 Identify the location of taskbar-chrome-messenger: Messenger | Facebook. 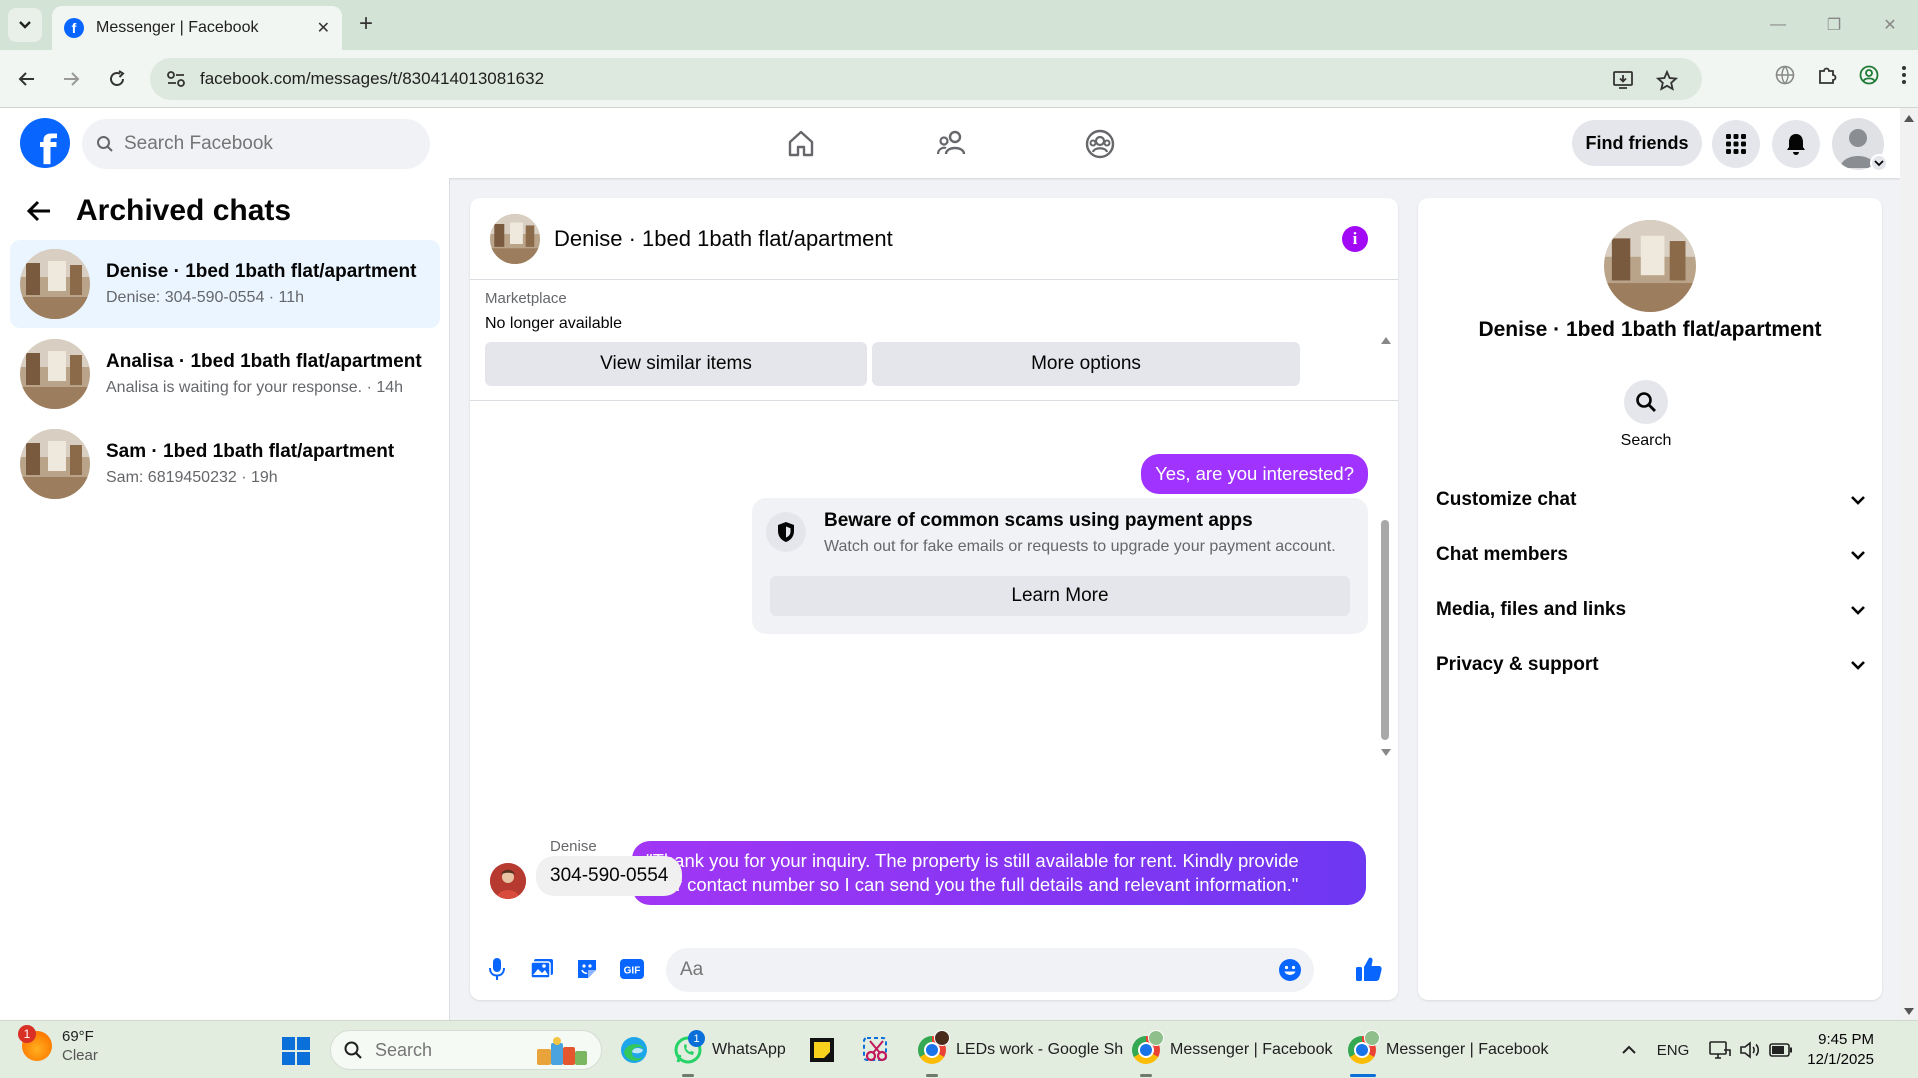
(1231, 1053).